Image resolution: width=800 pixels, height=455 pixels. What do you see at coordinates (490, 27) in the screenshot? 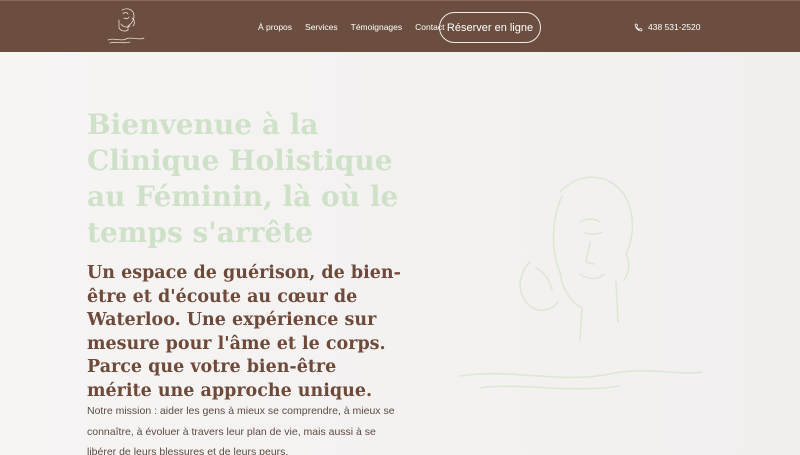
I see `reserve-online-button: Réserver en ligne` at bounding box center [490, 27].